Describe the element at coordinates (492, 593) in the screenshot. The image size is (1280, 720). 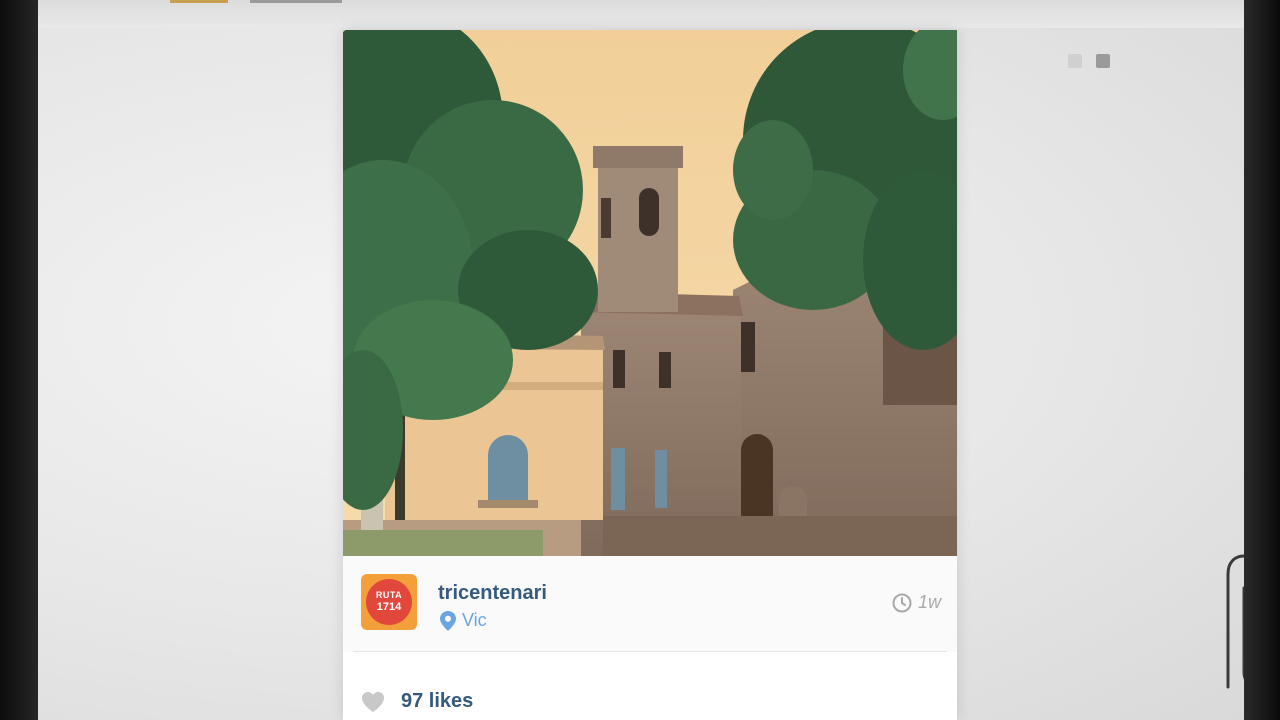
I see `username-link: tricentenari` at that location.